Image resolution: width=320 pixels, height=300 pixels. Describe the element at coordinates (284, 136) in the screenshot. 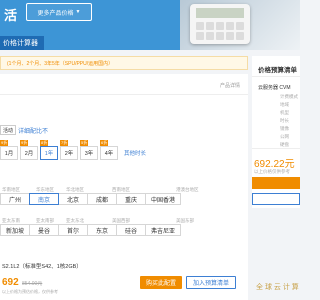

I see `budget-item-label: 公网` at that location.